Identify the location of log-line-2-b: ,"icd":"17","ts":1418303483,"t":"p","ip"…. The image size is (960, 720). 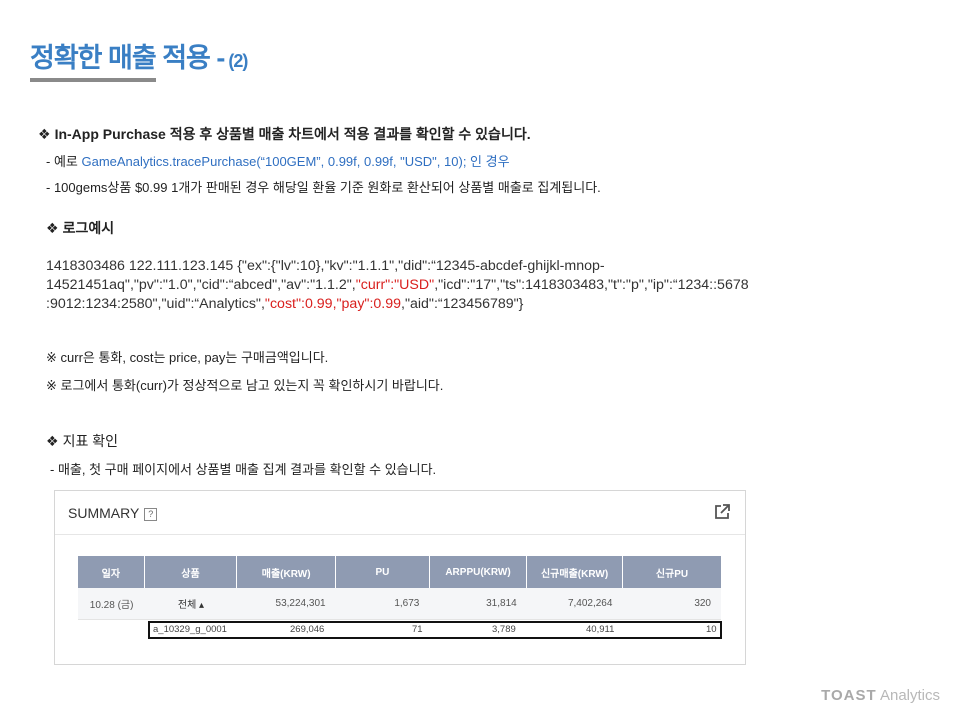
(591, 285).